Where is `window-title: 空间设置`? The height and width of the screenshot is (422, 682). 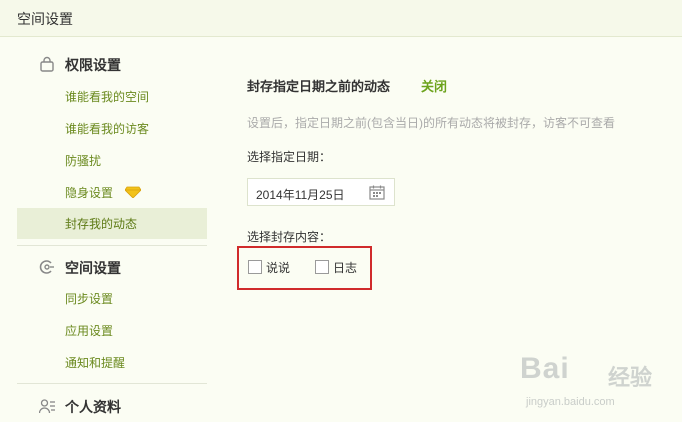 window-title: 空间设置 is located at coordinates (45, 19).